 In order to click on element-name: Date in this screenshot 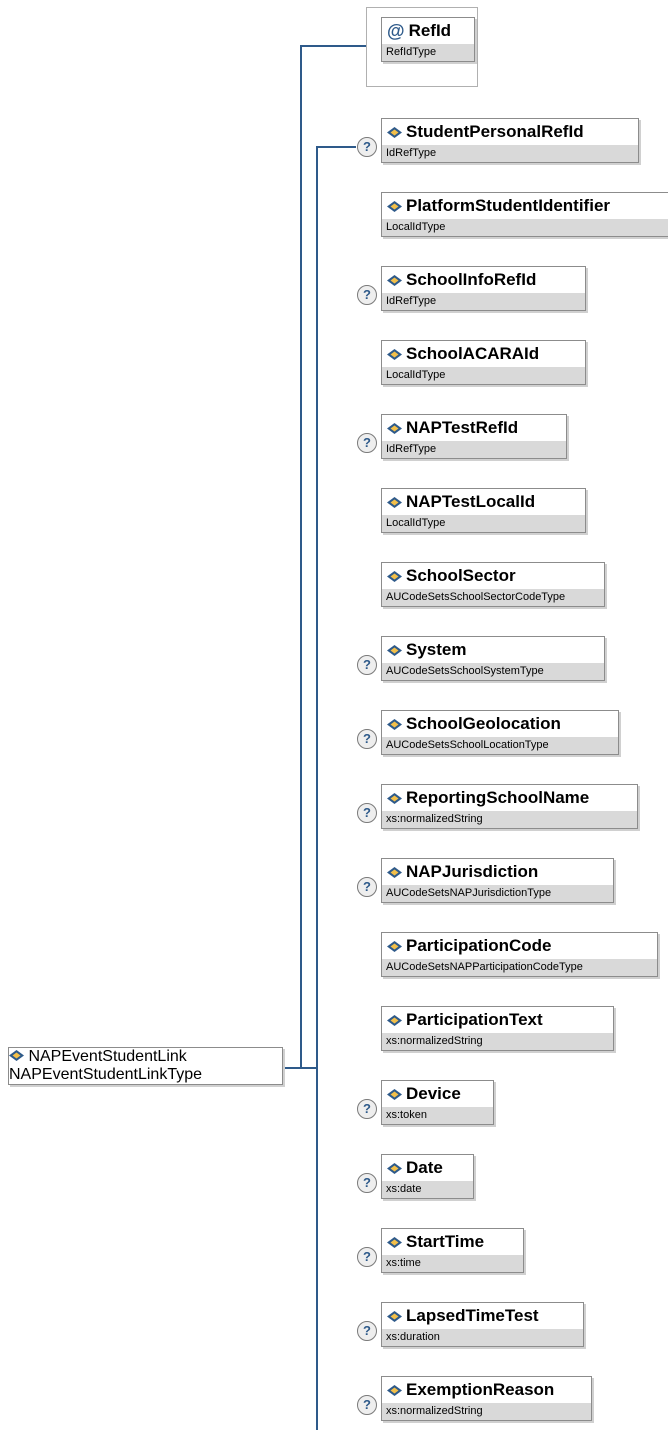, I will do `click(424, 1167)`.